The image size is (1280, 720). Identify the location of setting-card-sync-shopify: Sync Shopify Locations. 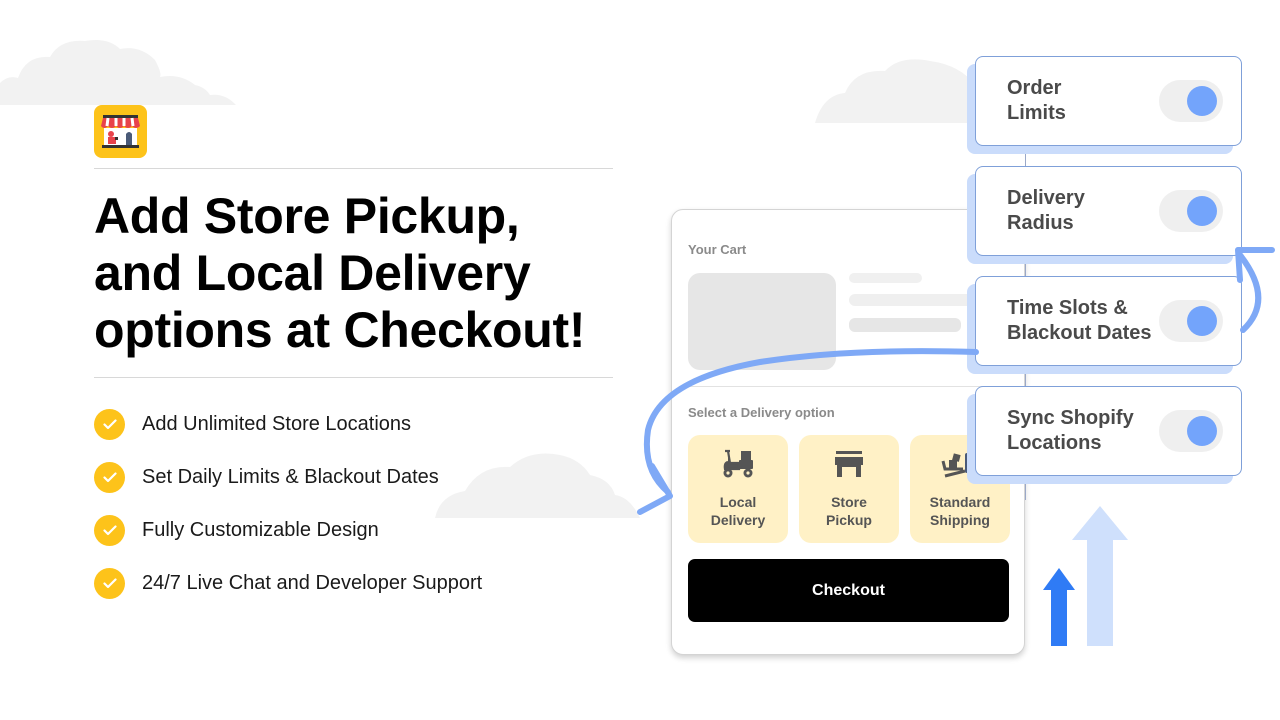
(1108, 431).